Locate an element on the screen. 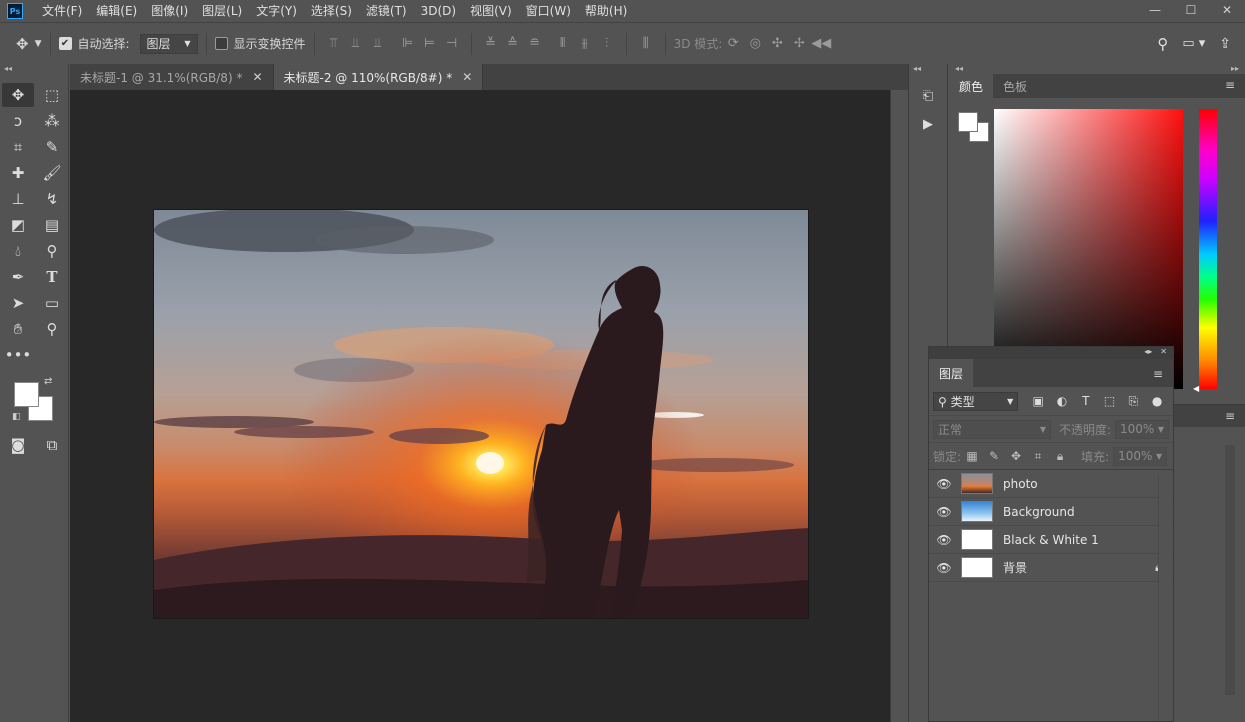 The width and height of the screenshot is (1245, 722). menu-type: 文字(Y) is located at coordinates (276, 11).